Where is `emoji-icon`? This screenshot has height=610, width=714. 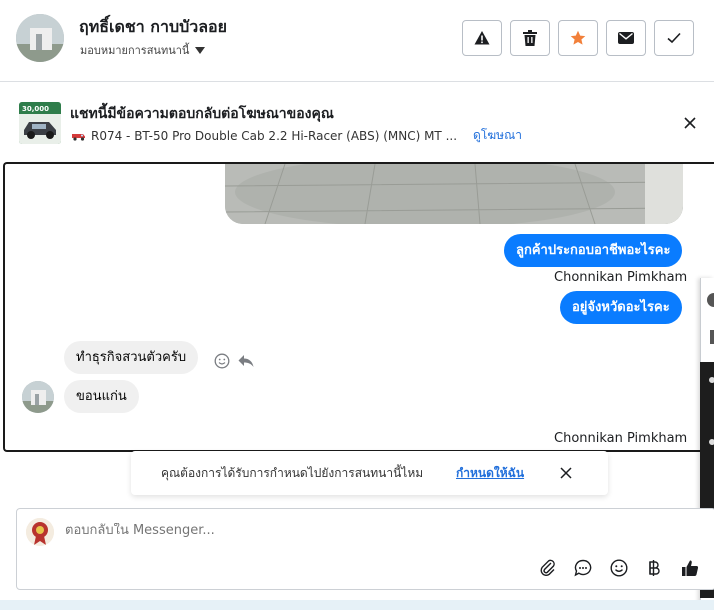 emoji-icon is located at coordinates (619, 568).